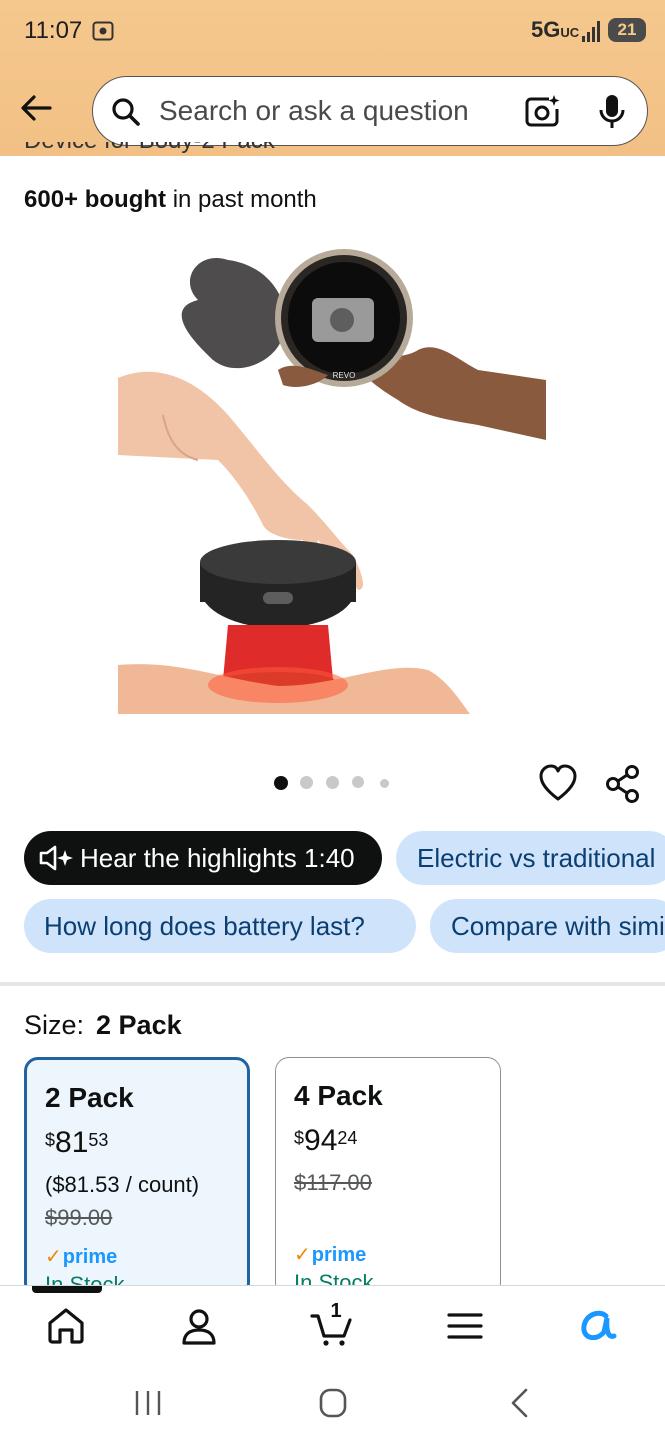 This screenshot has height=1440, width=665. I want to click on question-chip: Compare with similar, so click(547, 926).